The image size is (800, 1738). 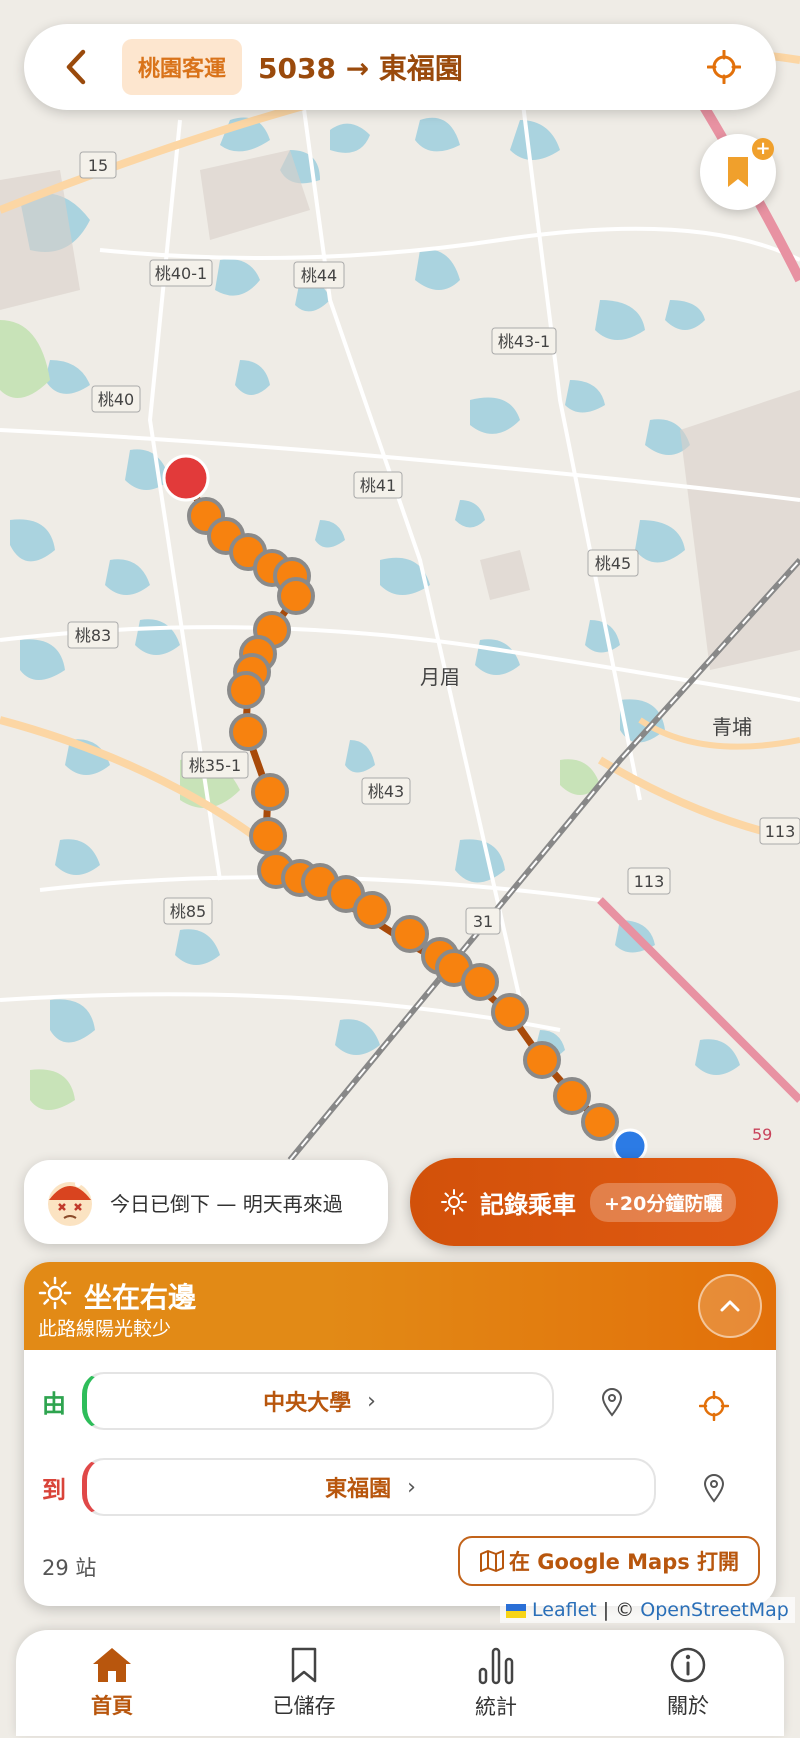 What do you see at coordinates (112, 1683) in the screenshot?
I see `tab-home: 首頁` at bounding box center [112, 1683].